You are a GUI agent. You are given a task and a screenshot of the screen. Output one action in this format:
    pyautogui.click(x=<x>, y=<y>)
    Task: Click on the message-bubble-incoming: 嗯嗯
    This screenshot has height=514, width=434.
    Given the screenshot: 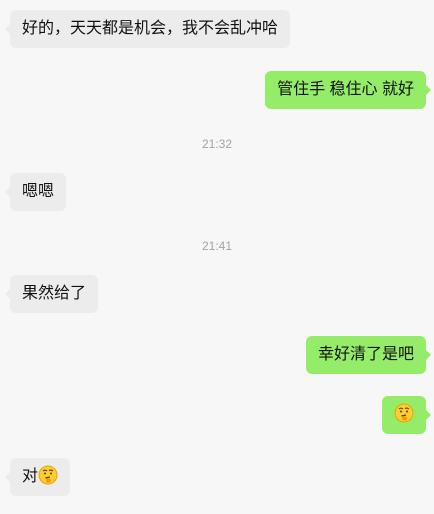 What is the action you would take?
    pyautogui.click(x=35, y=192)
    